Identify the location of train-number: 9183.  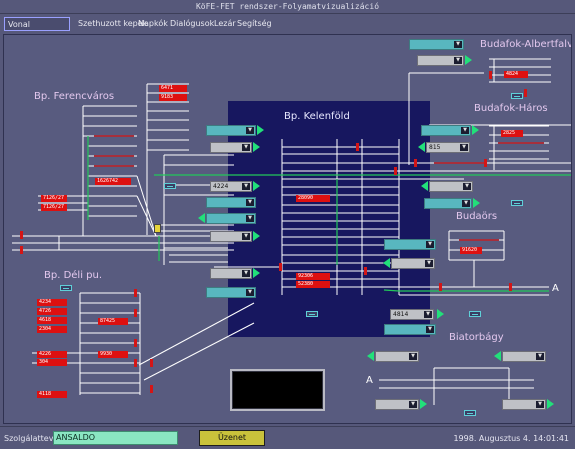
(173, 97).